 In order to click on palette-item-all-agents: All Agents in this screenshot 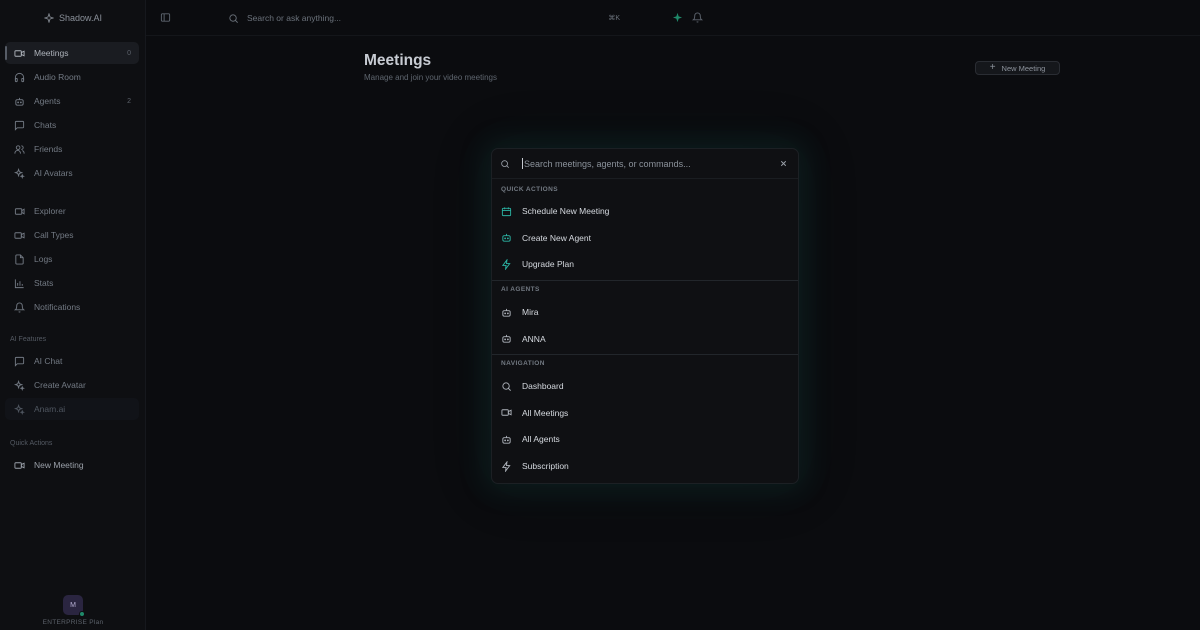, I will do `click(645, 439)`.